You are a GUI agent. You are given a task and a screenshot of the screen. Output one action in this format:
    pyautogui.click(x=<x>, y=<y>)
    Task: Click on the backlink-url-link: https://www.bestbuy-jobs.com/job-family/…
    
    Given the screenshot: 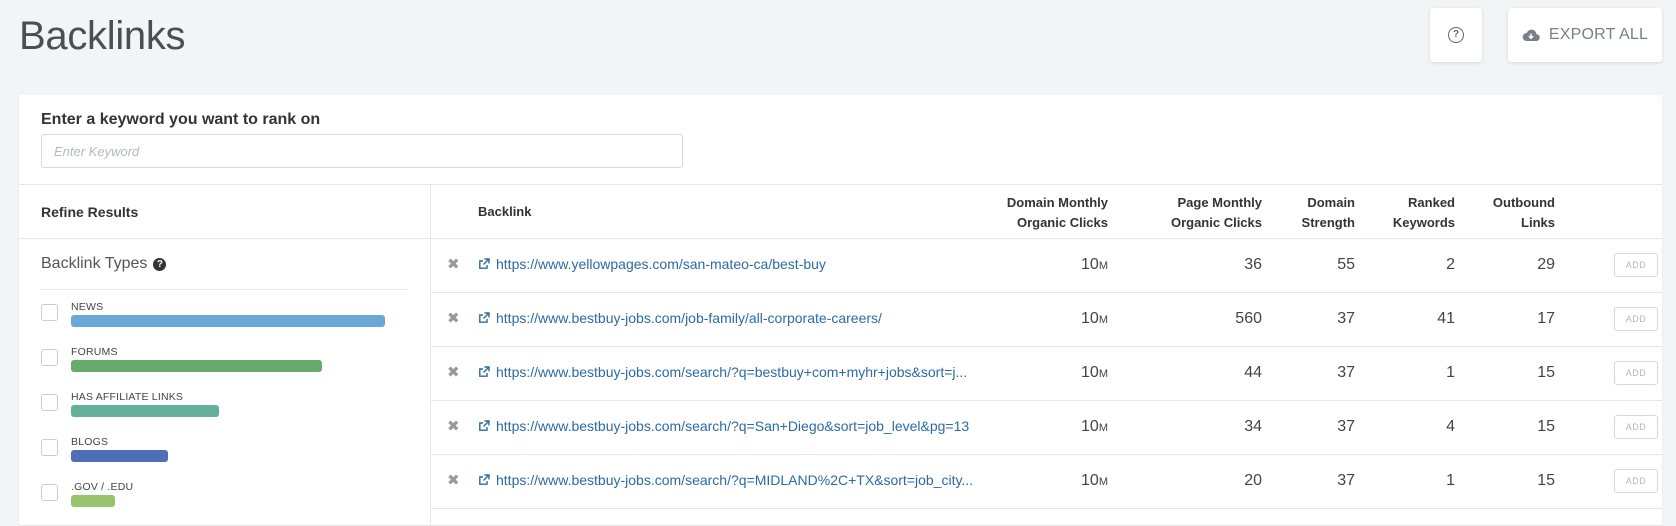 What is the action you would take?
    pyautogui.click(x=689, y=318)
    